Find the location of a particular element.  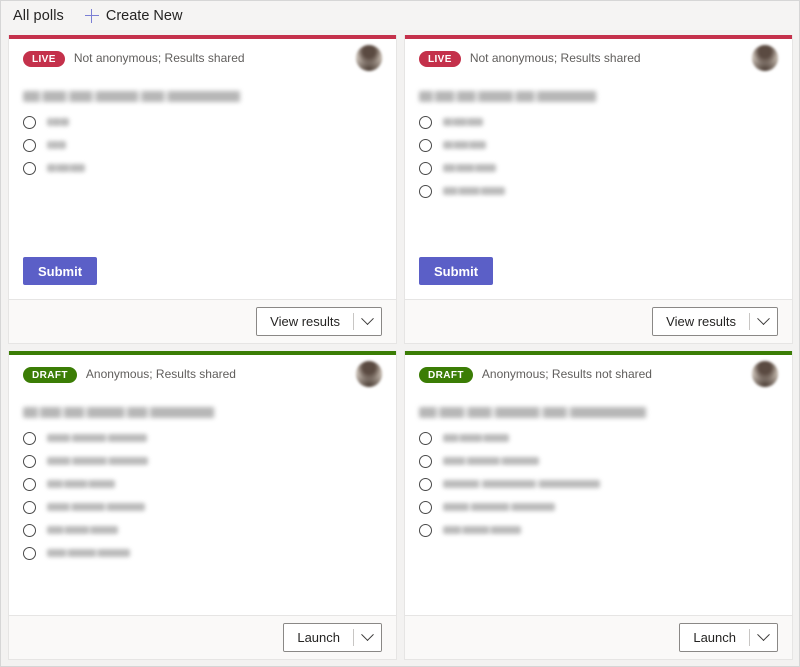

status-badge: LIVE is located at coordinates (440, 59).